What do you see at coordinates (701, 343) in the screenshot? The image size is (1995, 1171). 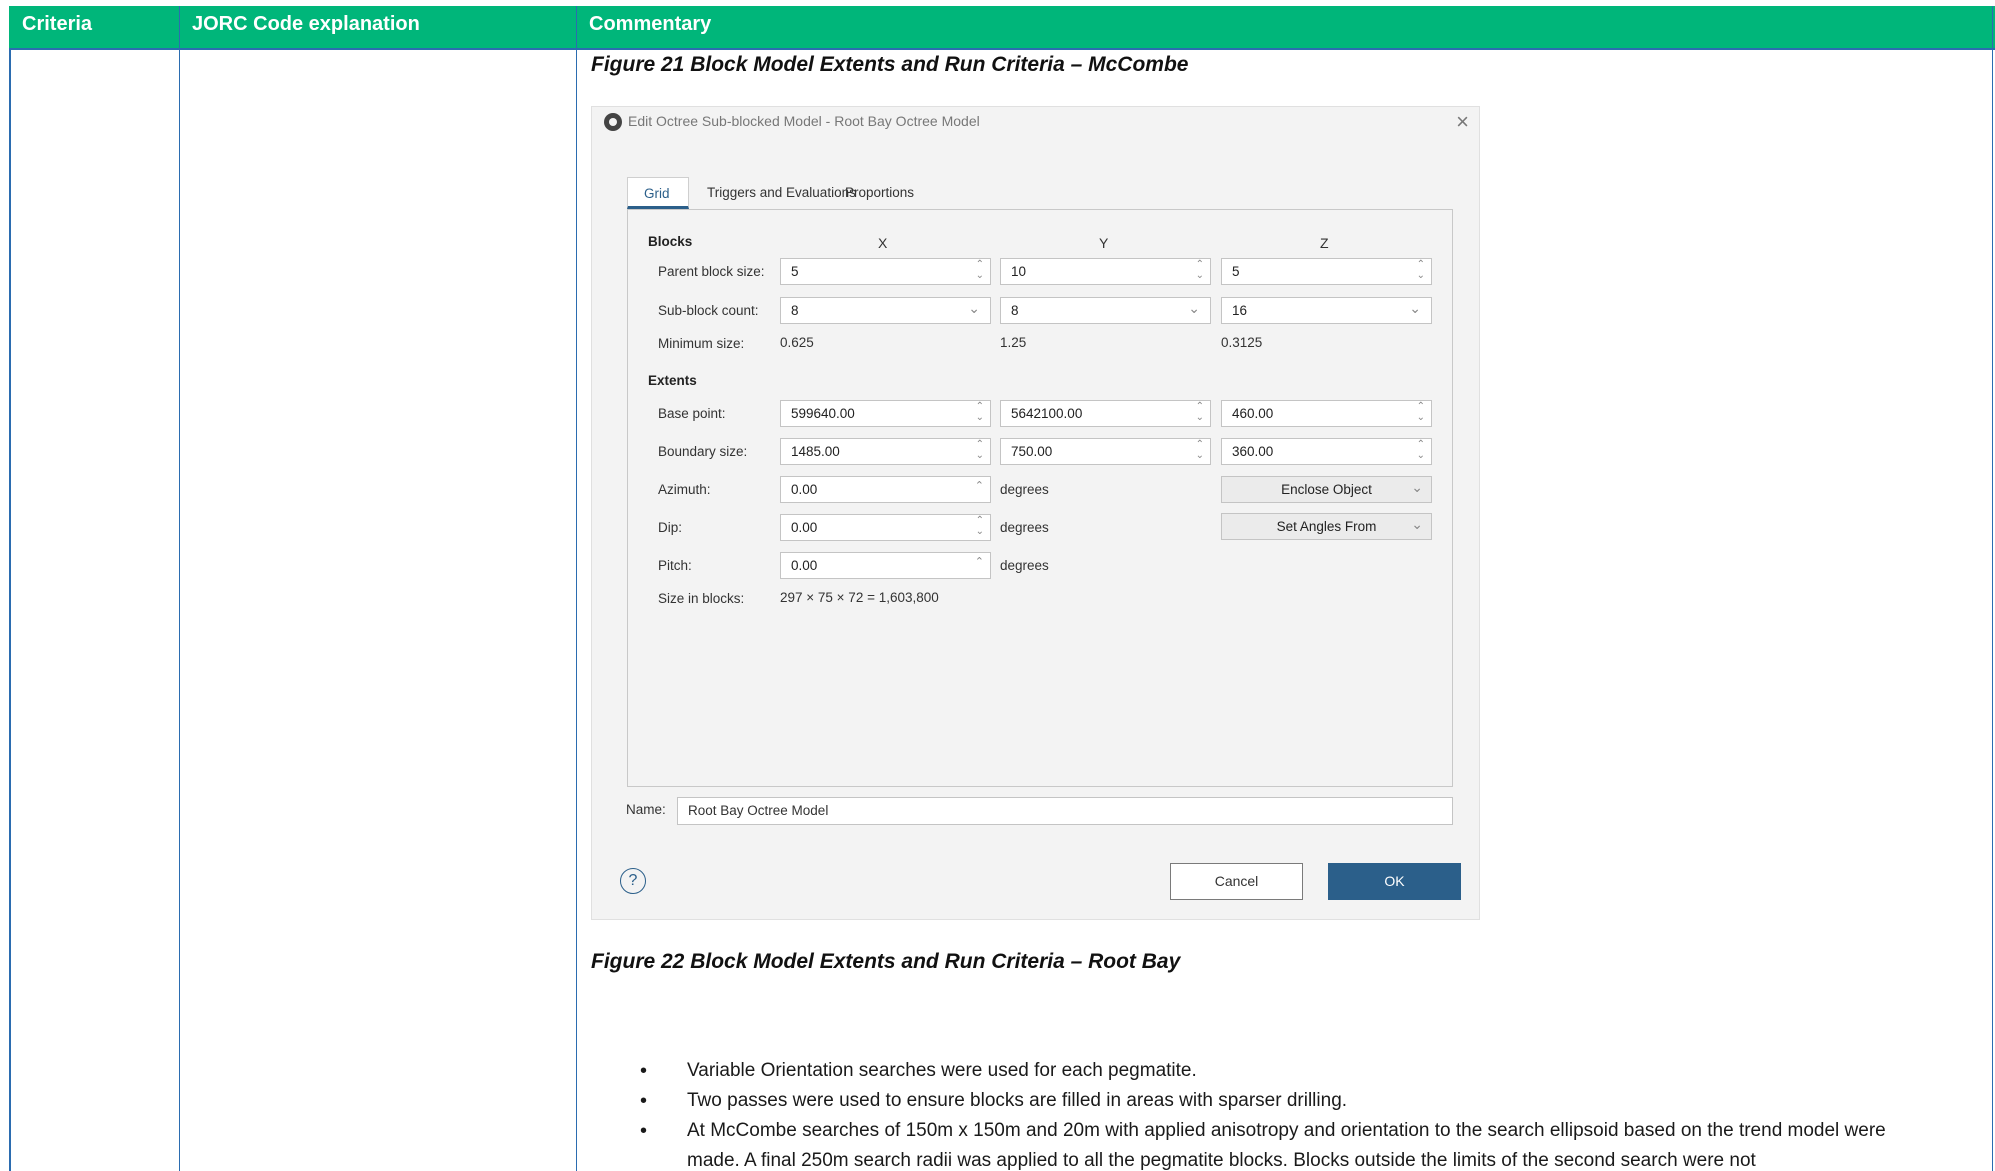 I see `minimum-size-label: Minimum size:` at bounding box center [701, 343].